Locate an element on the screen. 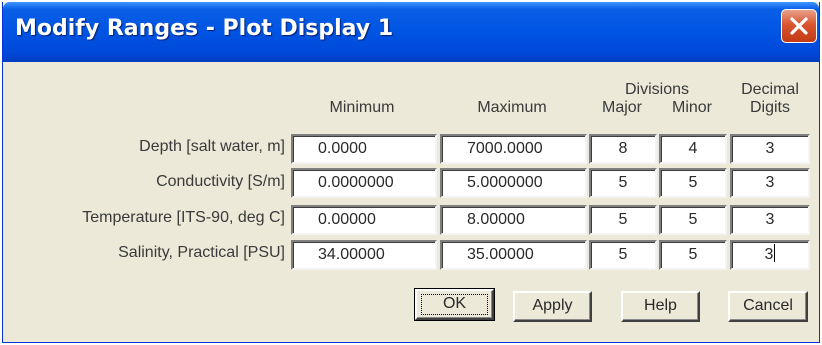 The width and height of the screenshot is (822, 345). header-decimal: Decimal is located at coordinates (770, 89).